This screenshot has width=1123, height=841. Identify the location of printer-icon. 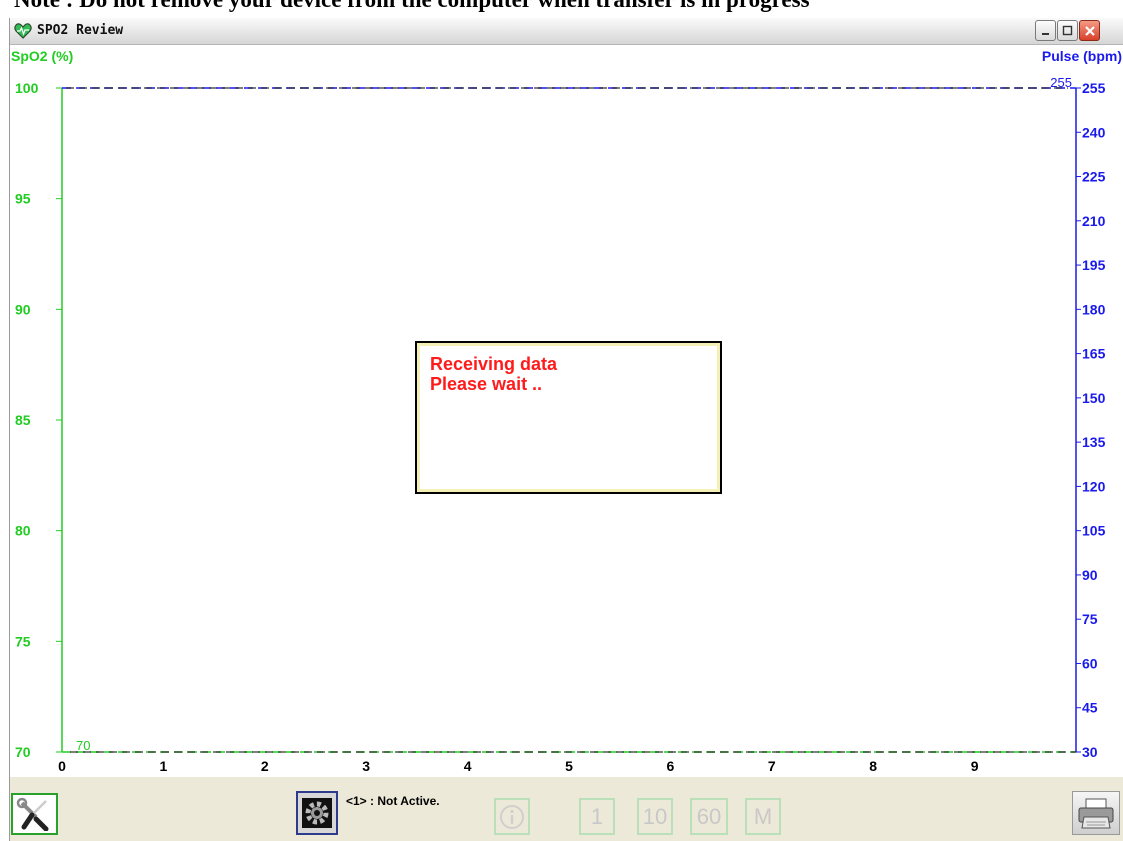
(1096, 813).